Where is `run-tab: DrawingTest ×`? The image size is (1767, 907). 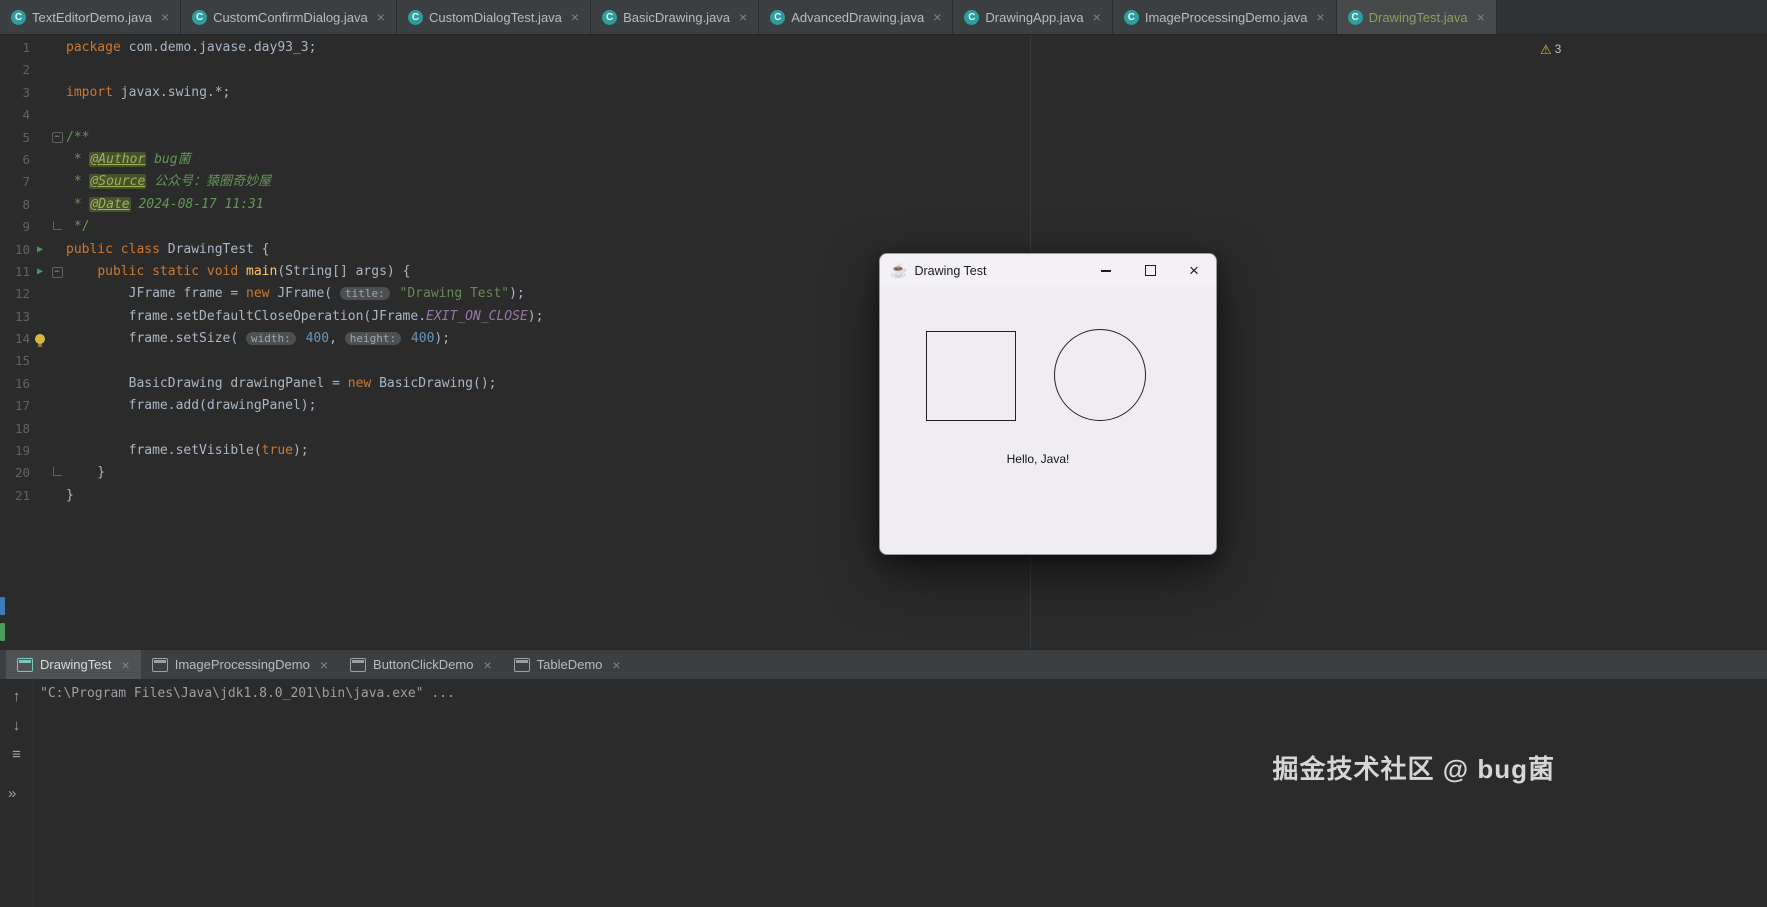
run-tab: DrawingTest × is located at coordinates (73, 664).